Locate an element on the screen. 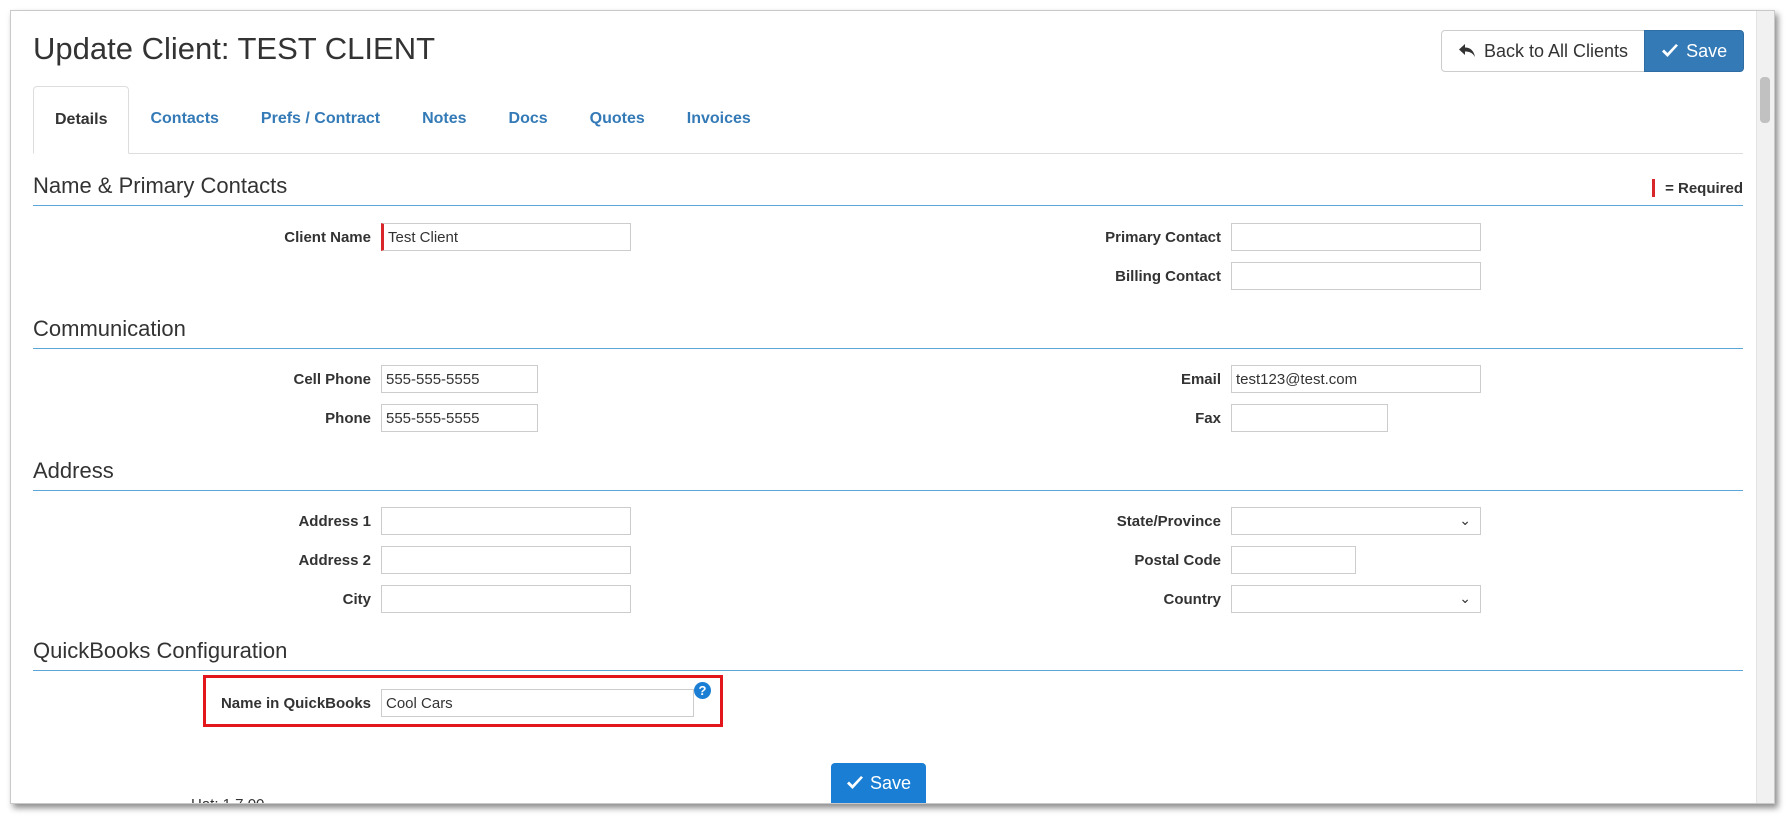  address1-input is located at coordinates (506, 521).